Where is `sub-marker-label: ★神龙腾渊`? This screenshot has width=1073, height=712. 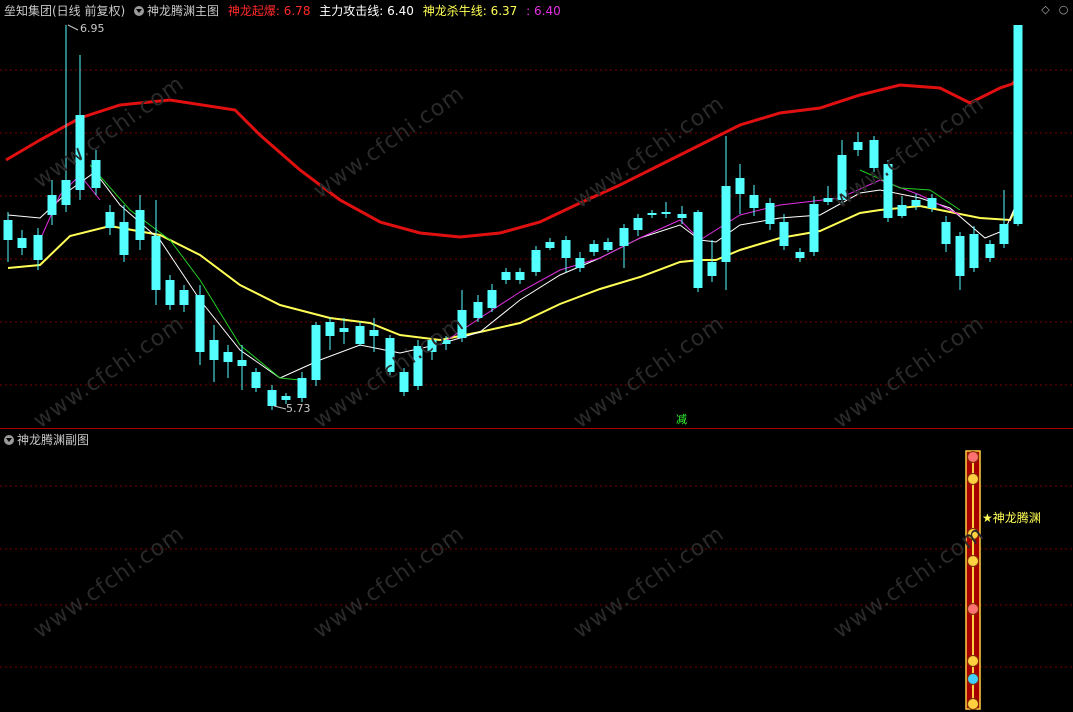
sub-marker-label: ★神龙腾渊 is located at coordinates (1011, 518).